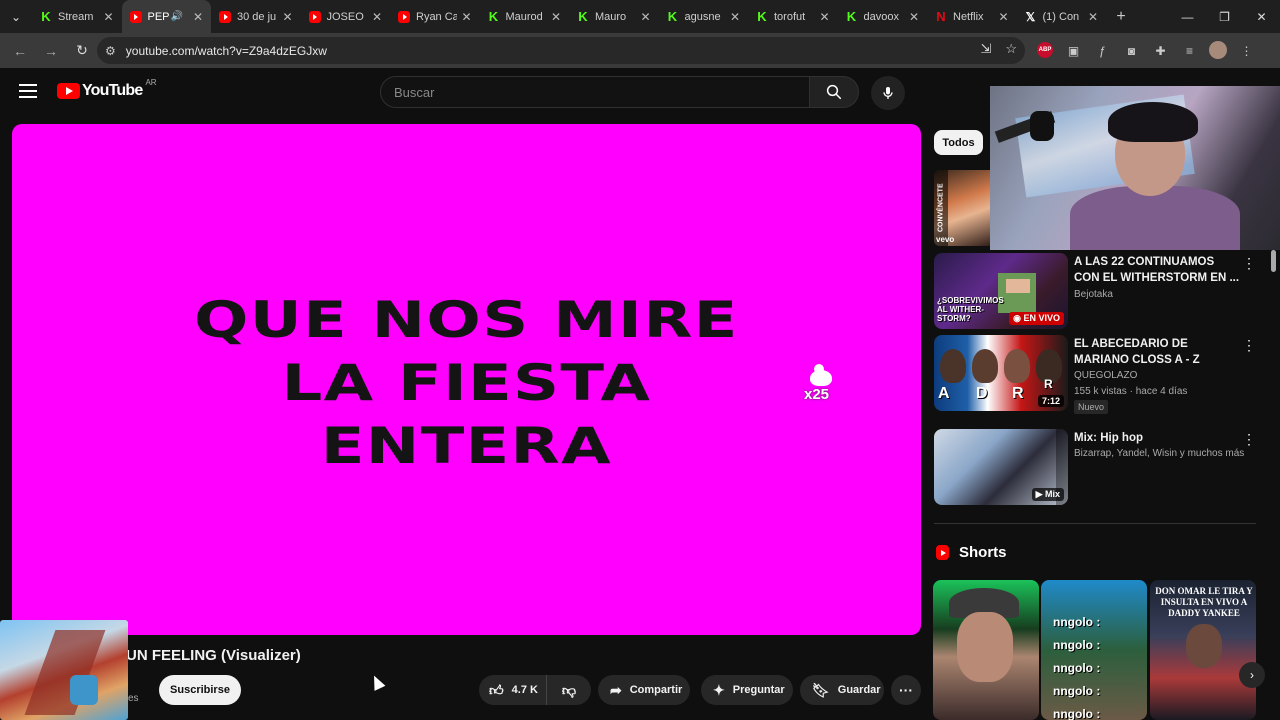 The width and height of the screenshot is (1280, 720). Describe the element at coordinates (1093, 295) in the screenshot. I see `channel-name: Bejotaka` at that location.